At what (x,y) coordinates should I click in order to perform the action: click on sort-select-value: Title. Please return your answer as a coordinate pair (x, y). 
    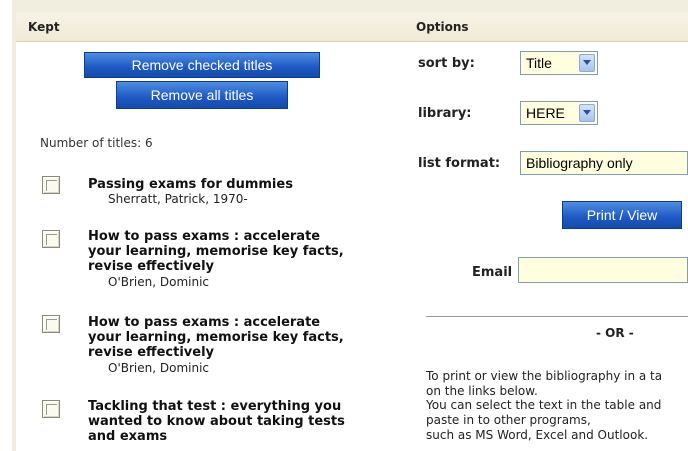
    Looking at the image, I should click on (539, 63).